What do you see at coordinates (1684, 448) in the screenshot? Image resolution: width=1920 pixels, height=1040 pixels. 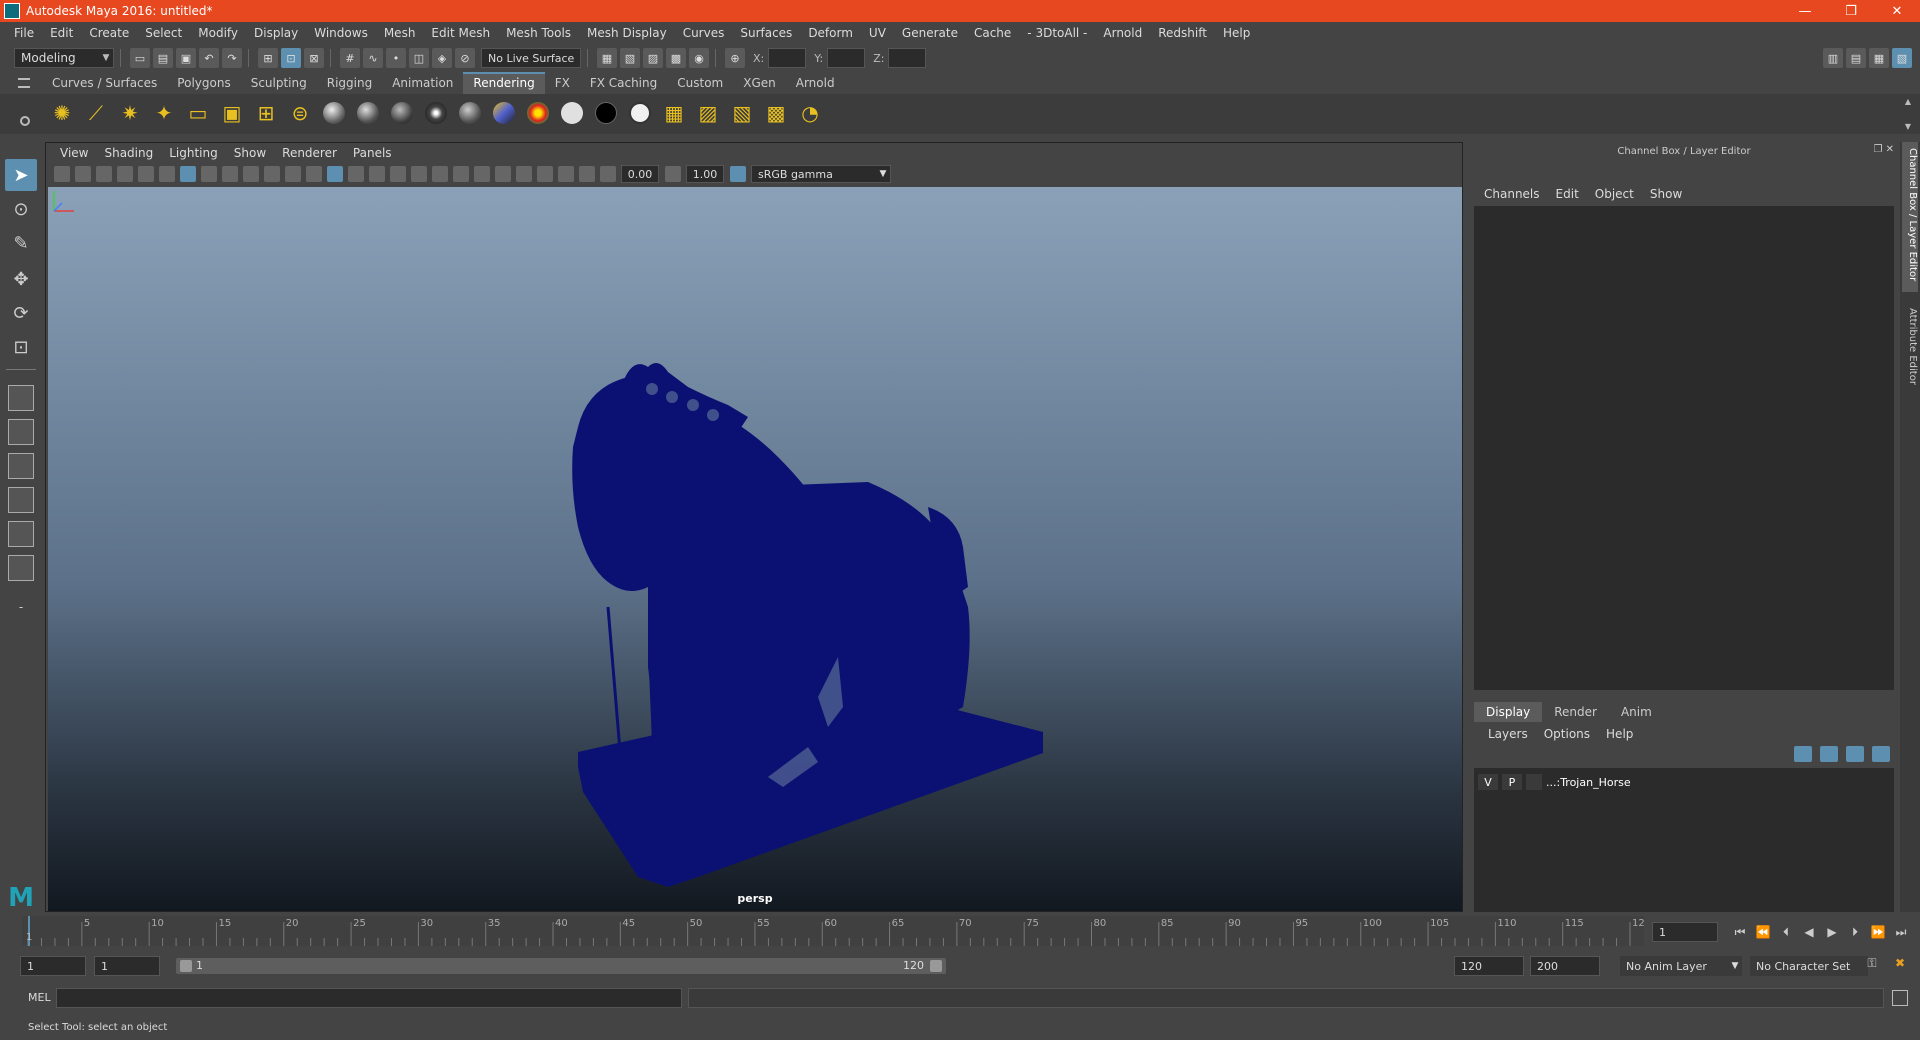 I see `channel-box-body` at bounding box center [1684, 448].